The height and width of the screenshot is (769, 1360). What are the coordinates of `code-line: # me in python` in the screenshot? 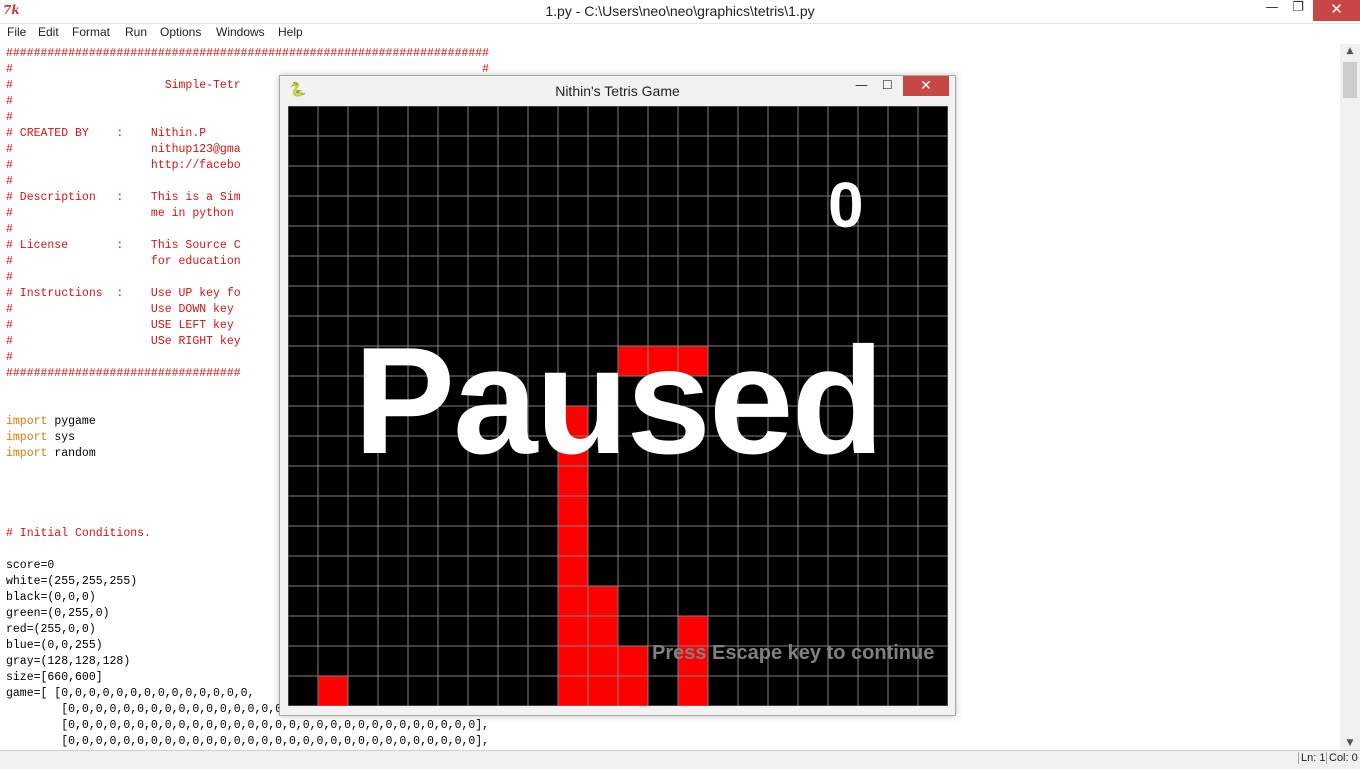 It's located at (120, 213).